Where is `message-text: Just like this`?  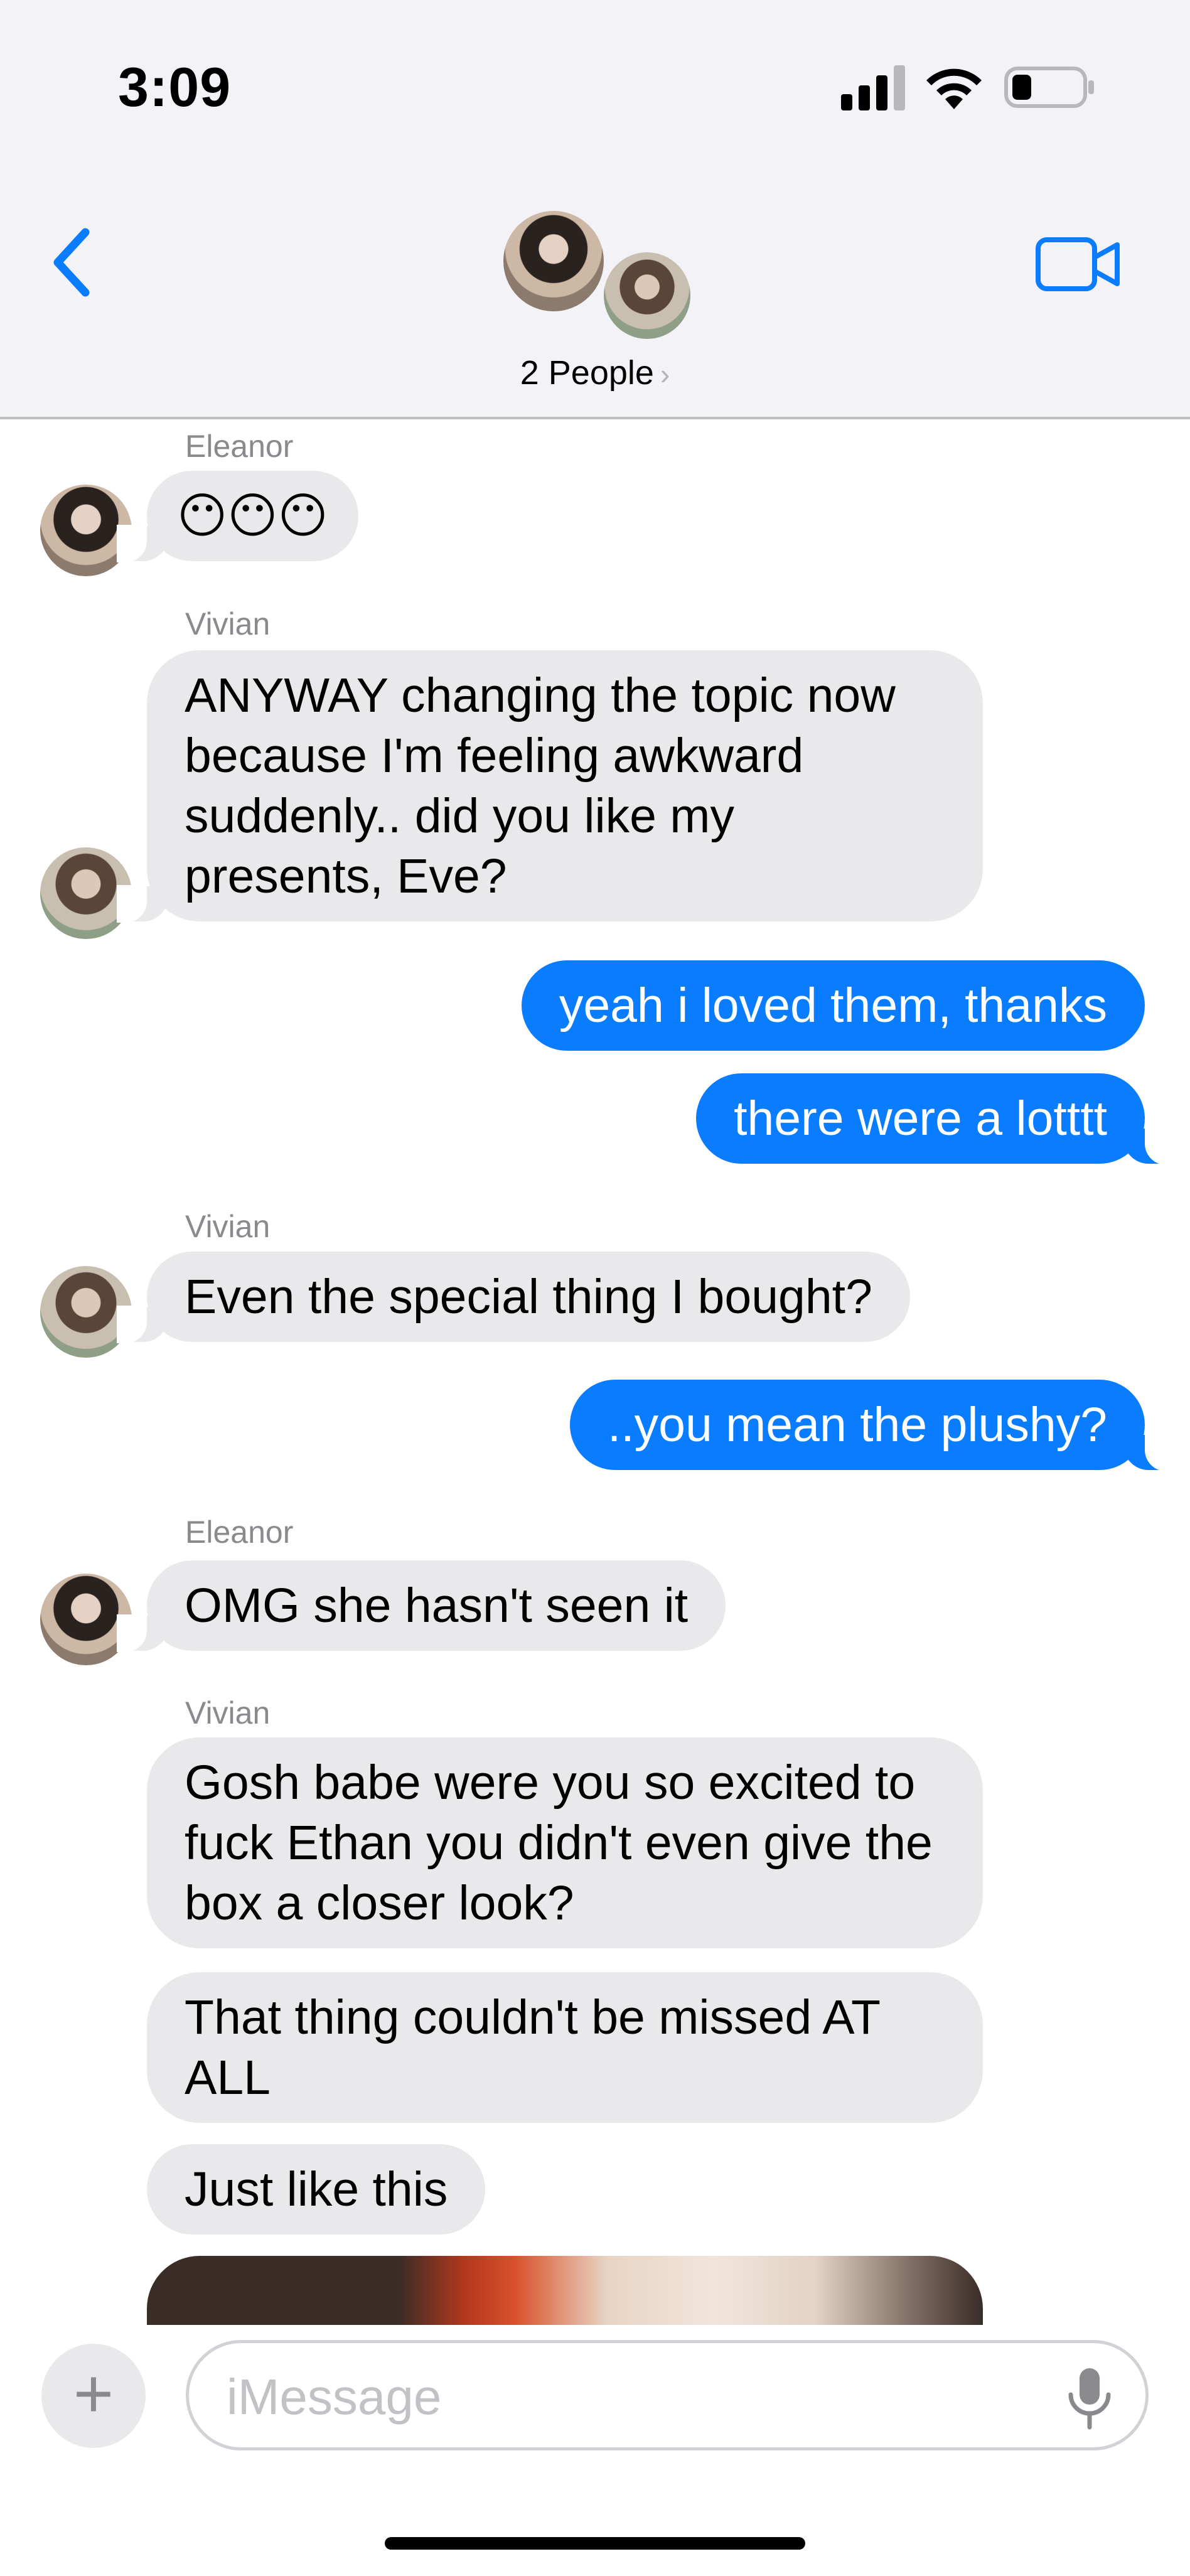
message-text: Just like this is located at coordinates (316, 2189).